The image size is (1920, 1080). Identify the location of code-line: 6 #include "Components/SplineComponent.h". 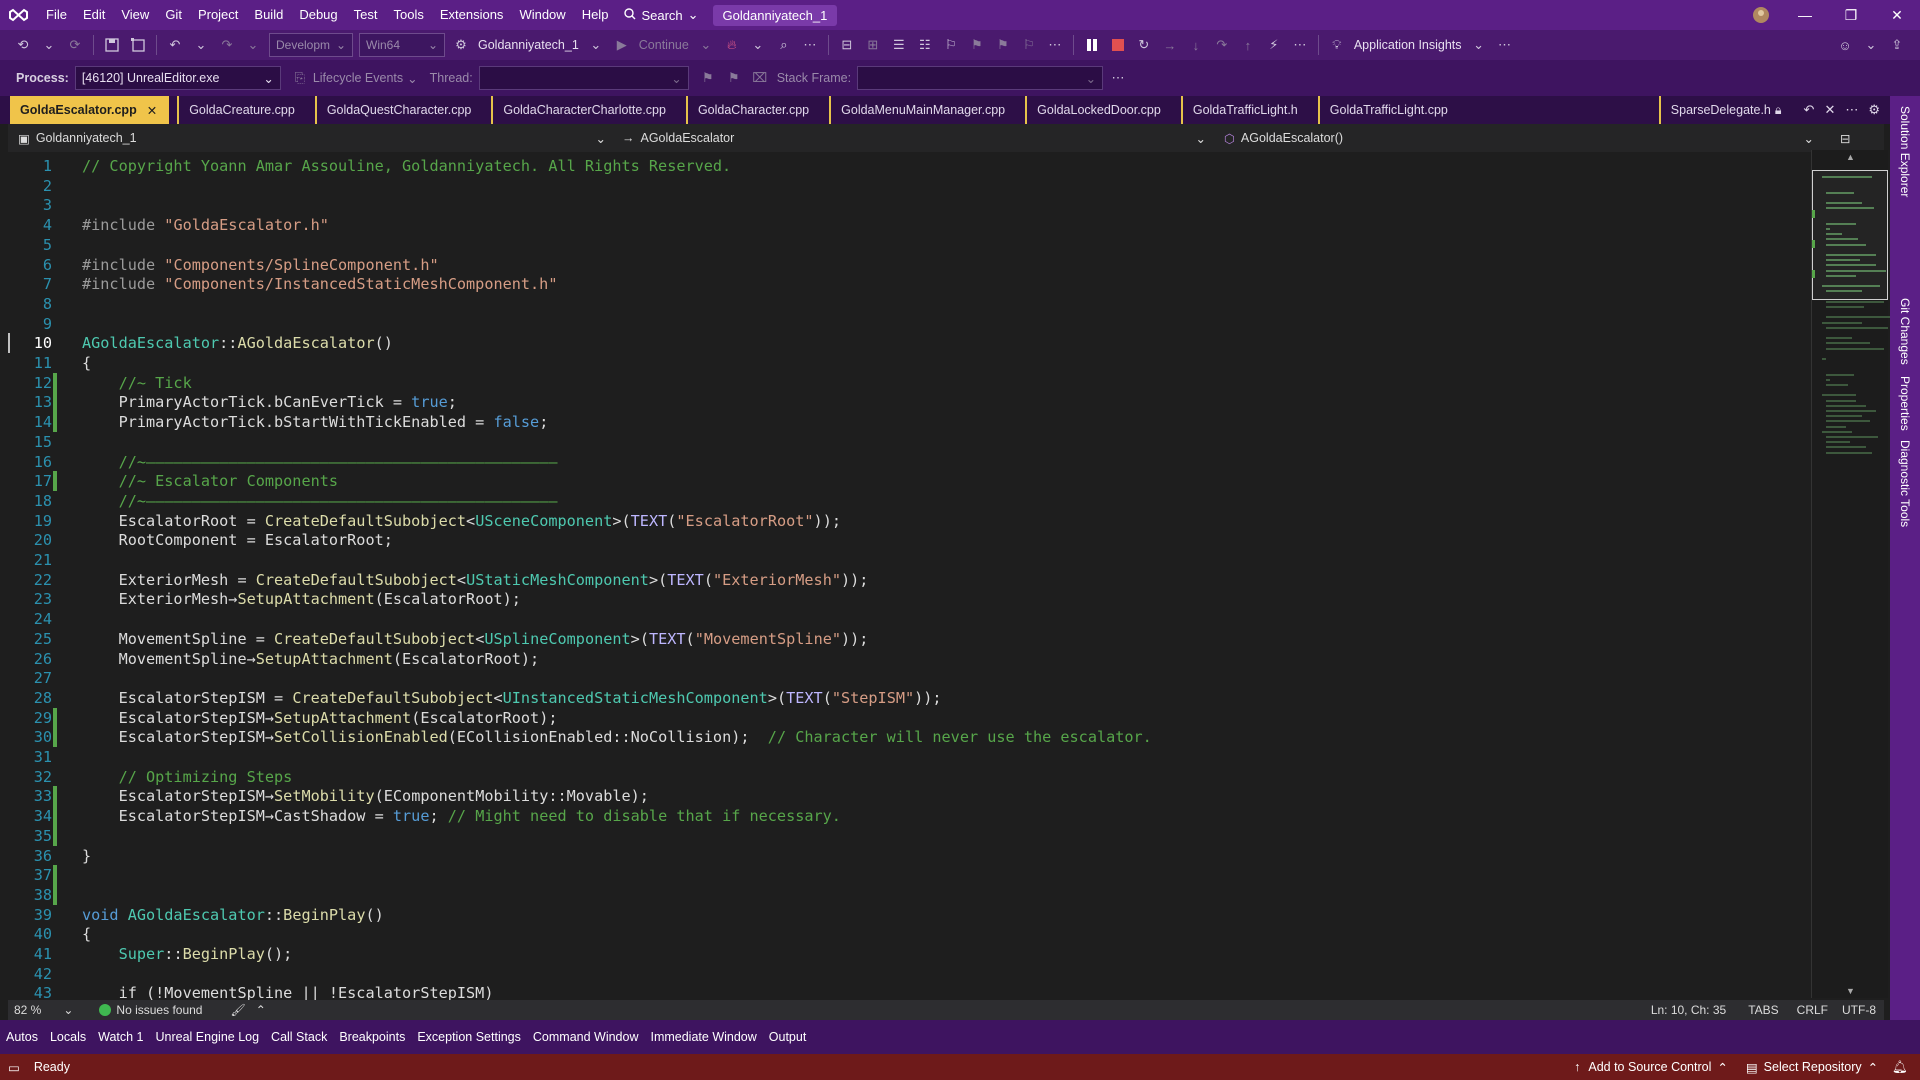
(908, 265).